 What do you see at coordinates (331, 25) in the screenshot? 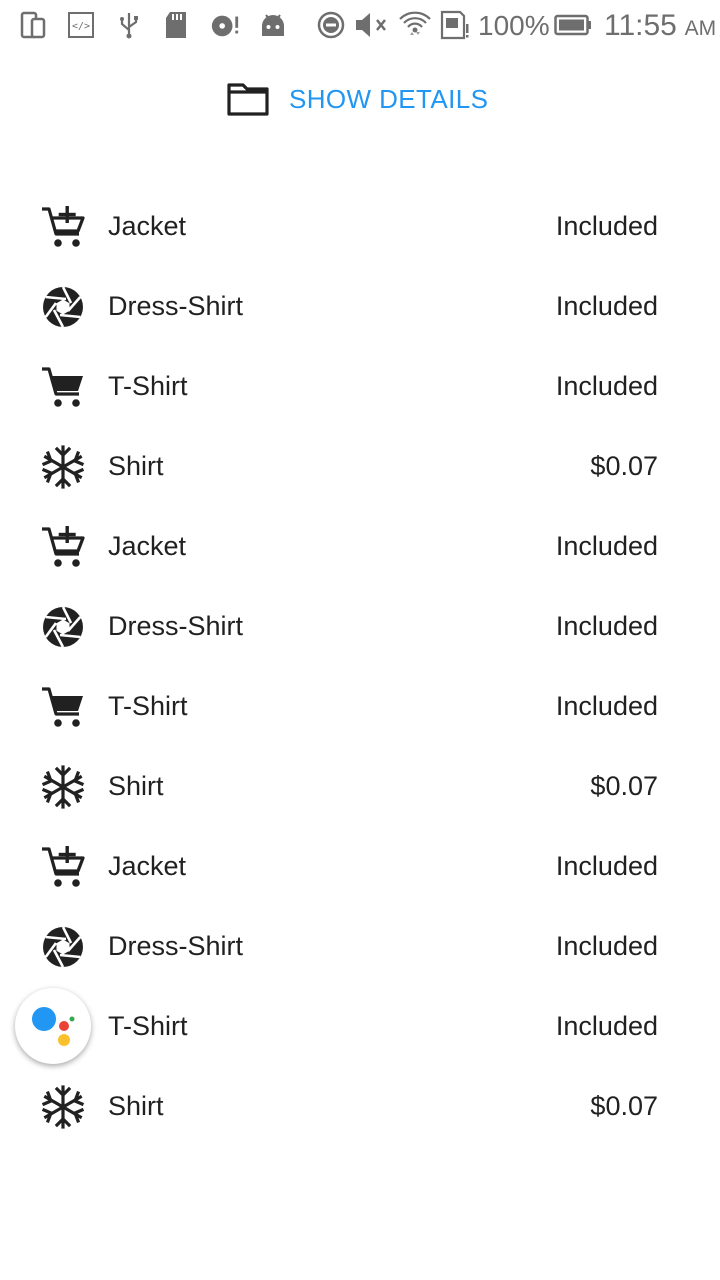
I see `dnd-icon` at bounding box center [331, 25].